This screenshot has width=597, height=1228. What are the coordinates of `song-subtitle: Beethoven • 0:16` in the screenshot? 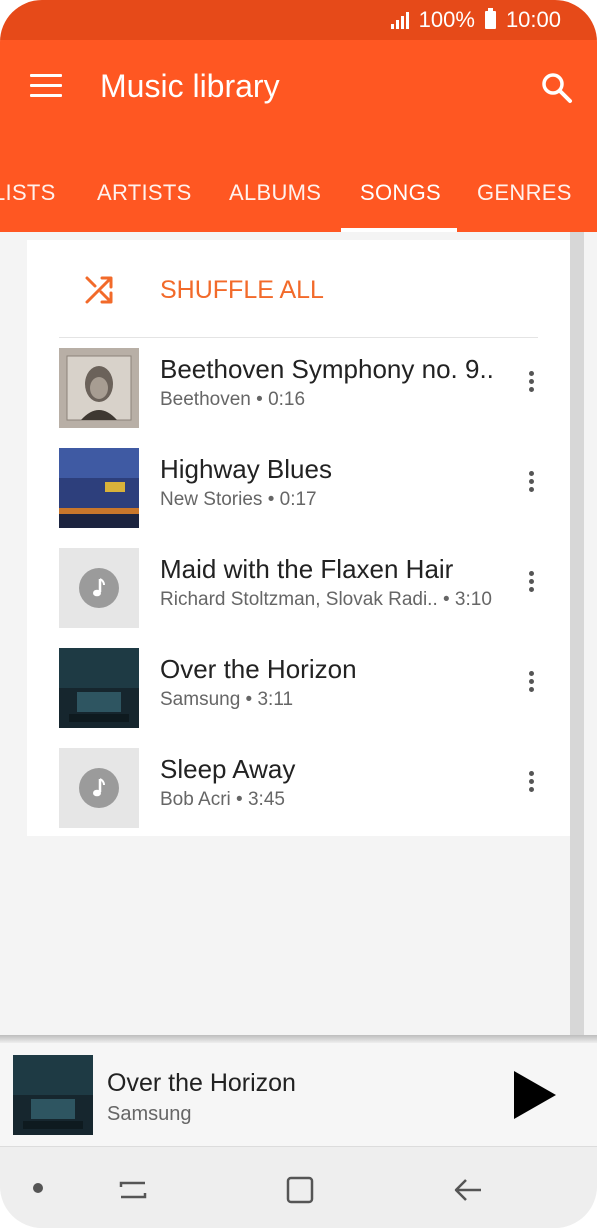 It's located at (233, 399).